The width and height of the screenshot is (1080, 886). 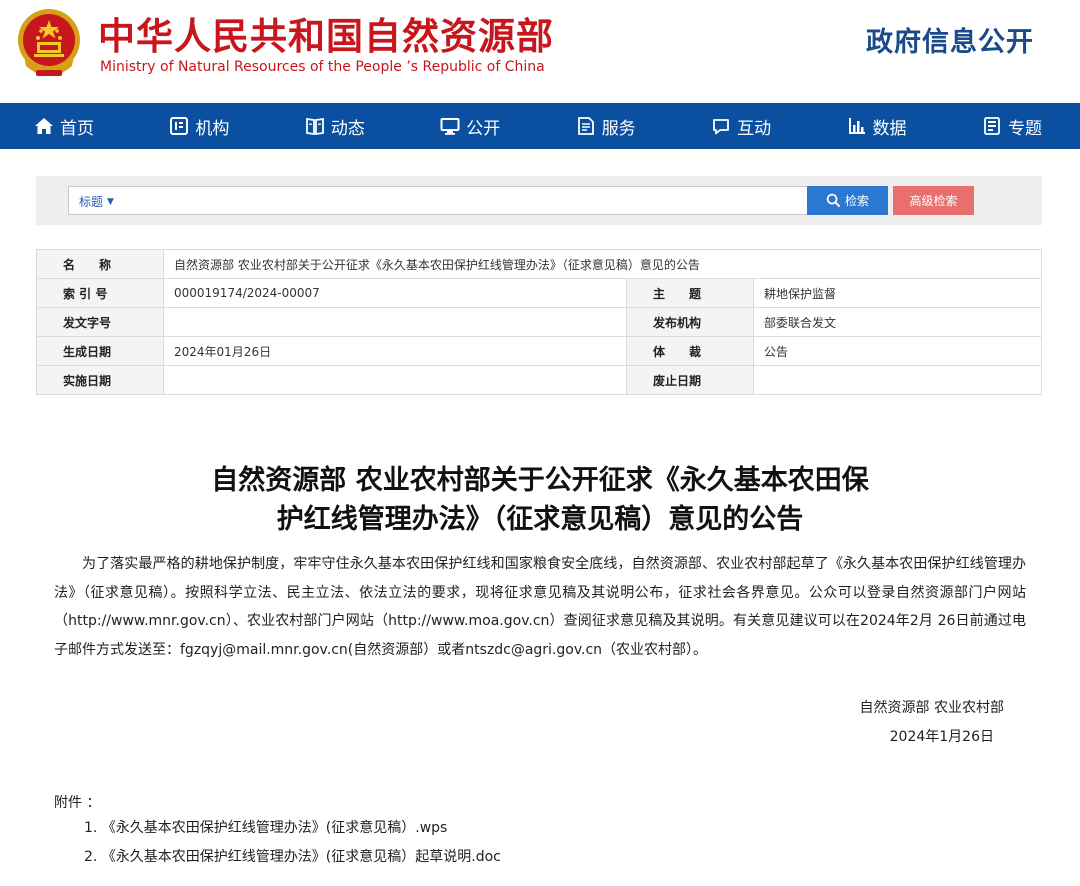 What do you see at coordinates (897, 380) in the screenshot?
I see `meta-value-repeal` at bounding box center [897, 380].